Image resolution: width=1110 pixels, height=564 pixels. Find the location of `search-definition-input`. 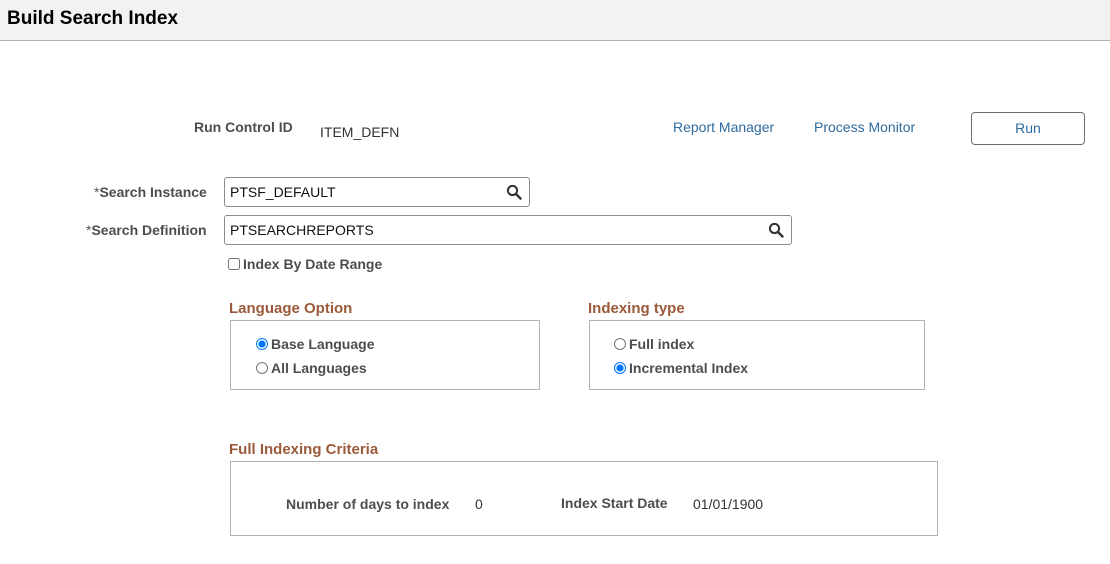

search-definition-input is located at coordinates (495, 230).